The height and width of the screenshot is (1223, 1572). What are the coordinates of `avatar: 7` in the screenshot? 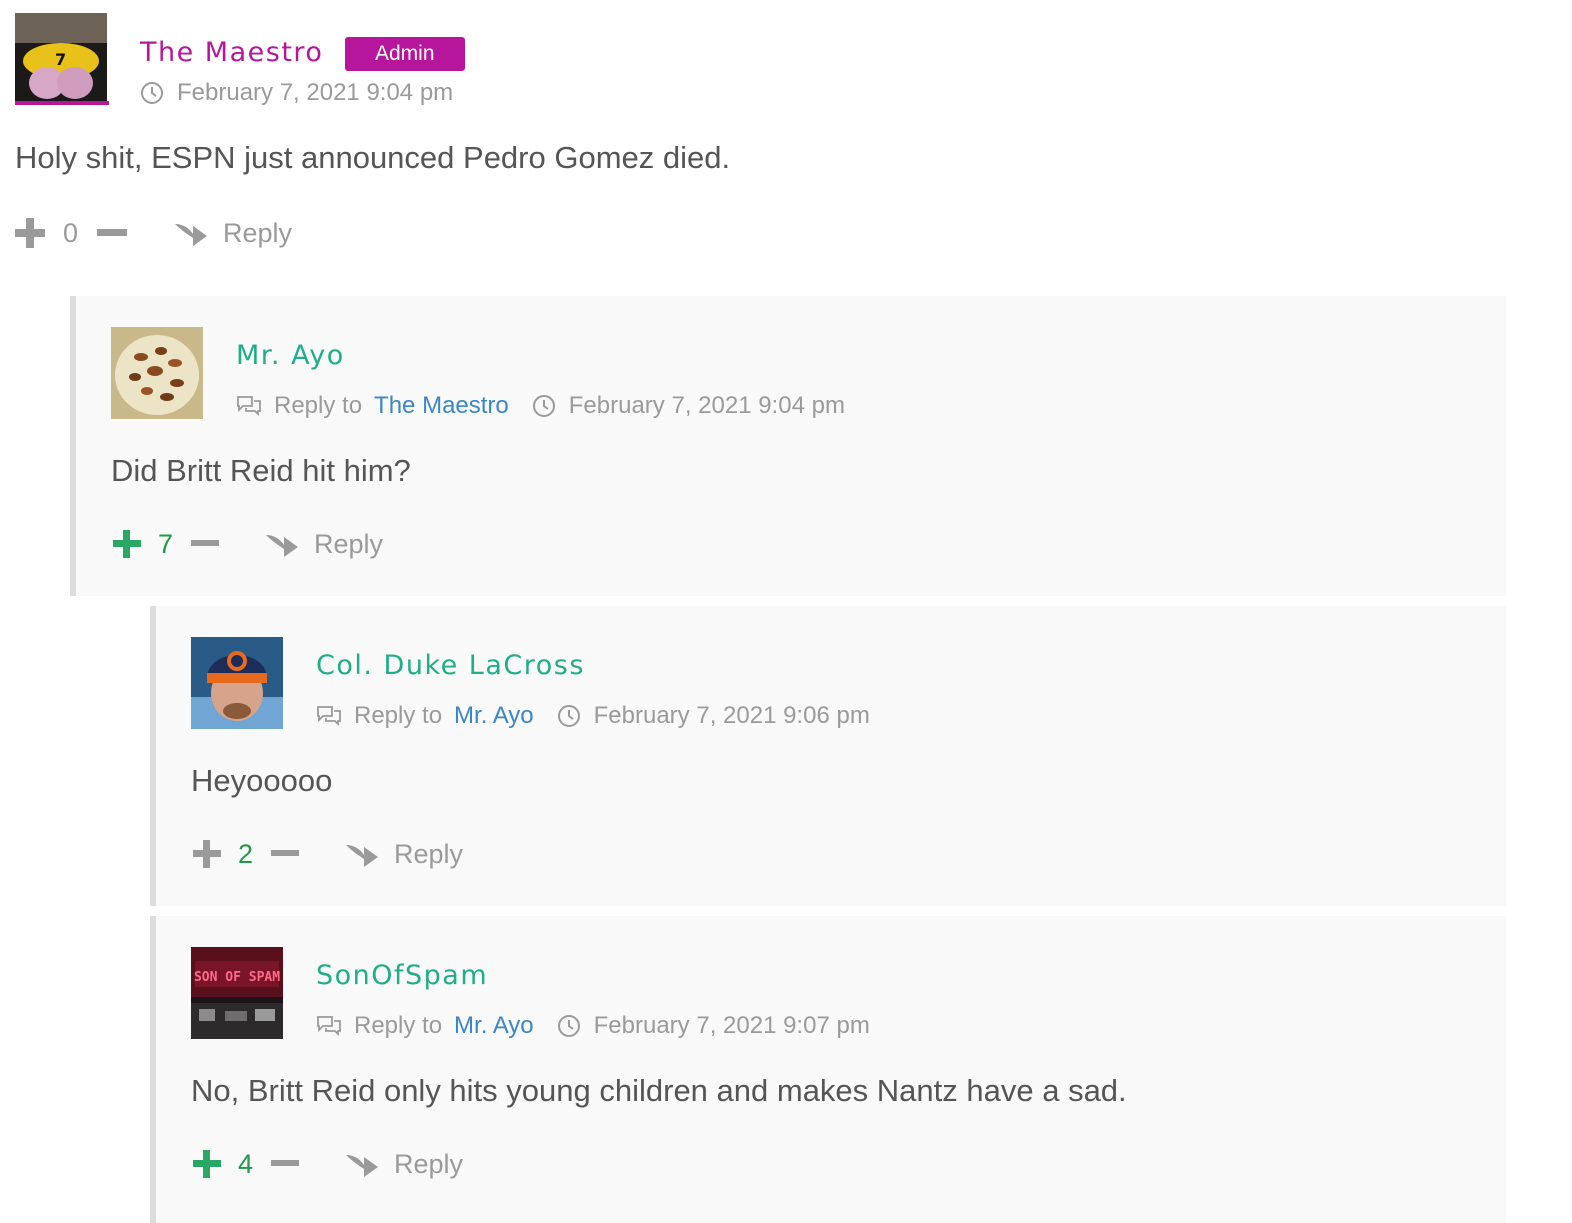 It's located at (61, 59).